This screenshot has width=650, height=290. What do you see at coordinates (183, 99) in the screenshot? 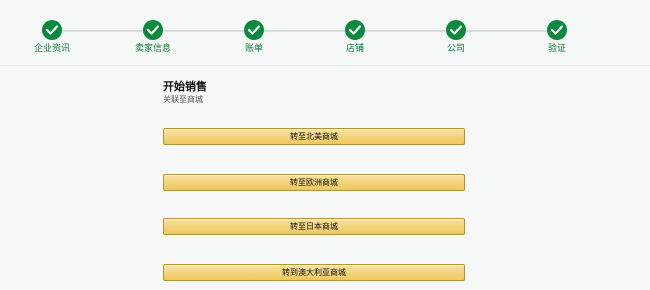
I see `page-subtitle: 关联至商城` at bounding box center [183, 99].